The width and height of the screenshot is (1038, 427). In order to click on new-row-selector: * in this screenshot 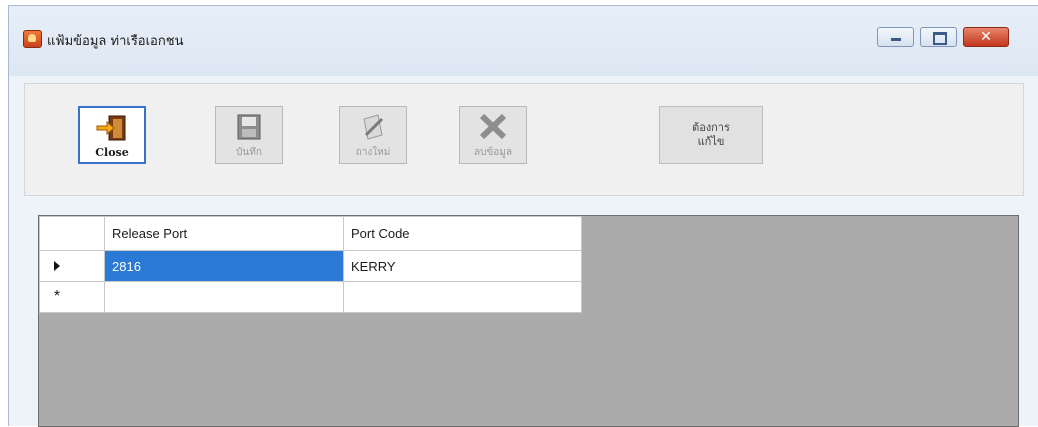, I will do `click(72, 297)`.